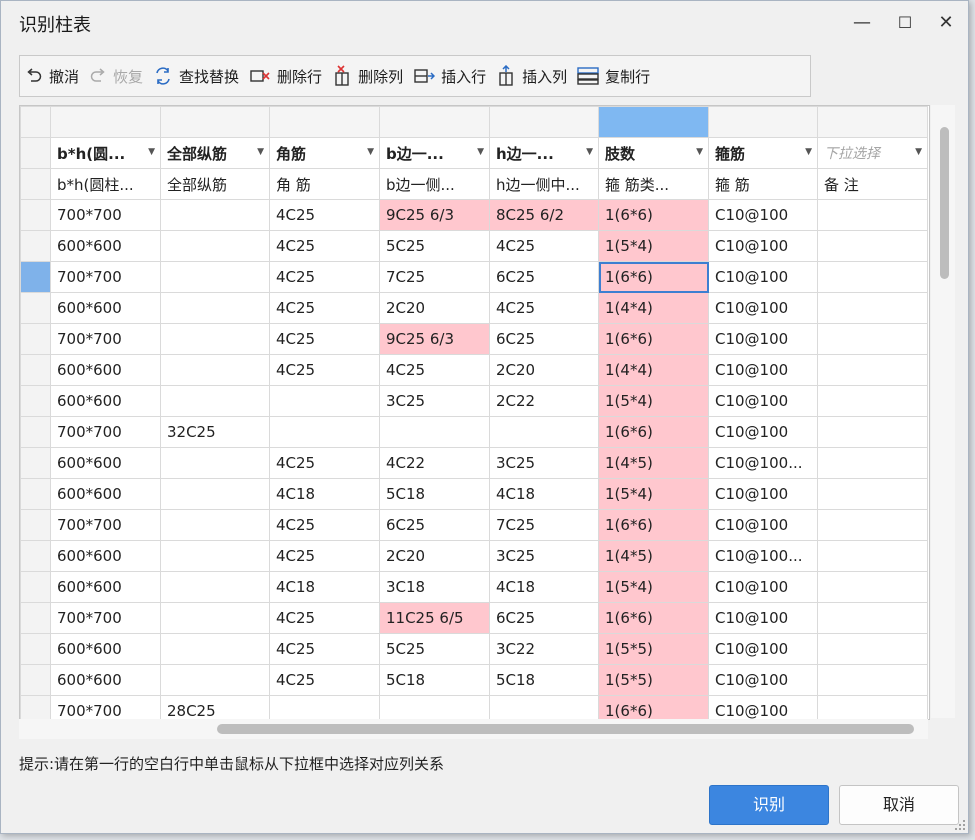  What do you see at coordinates (653, 308) in the screenshot?
I see `table-cell: 1(4*4)` at bounding box center [653, 308].